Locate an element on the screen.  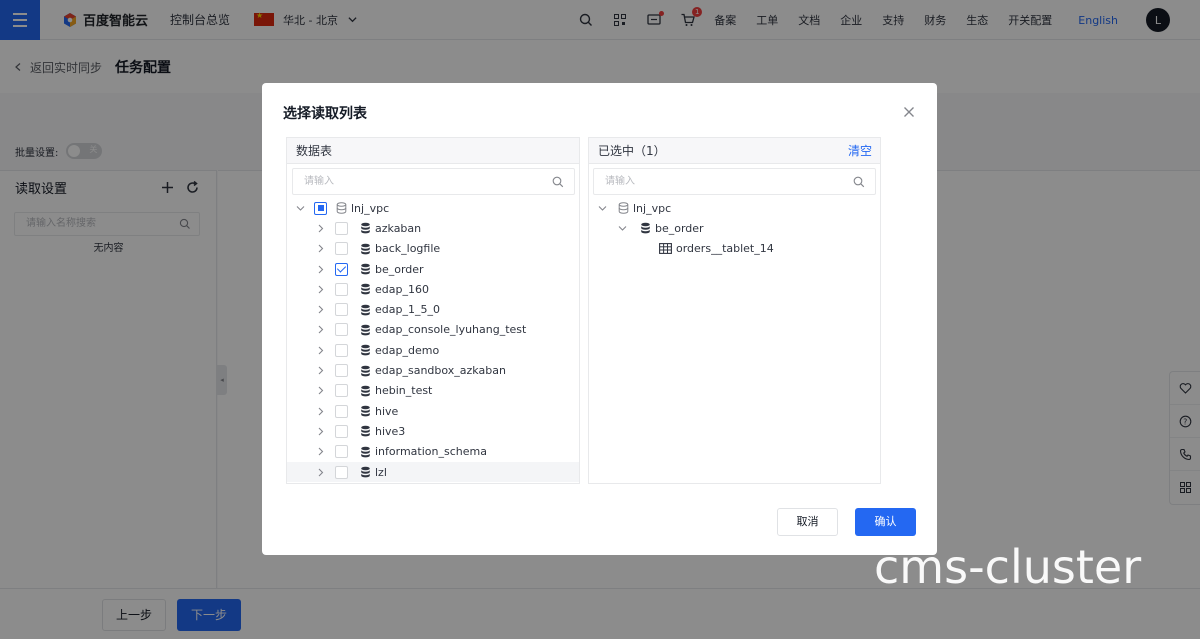
selected-table-row: orders__tablet_14 is located at coordinates (734, 249).